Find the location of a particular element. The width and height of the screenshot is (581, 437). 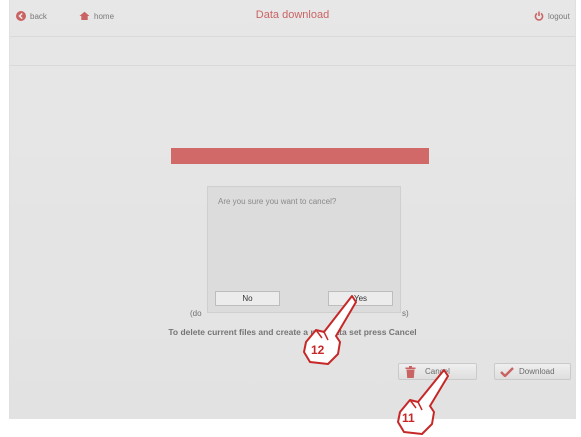

step-12-label: 12 is located at coordinates (318, 350).